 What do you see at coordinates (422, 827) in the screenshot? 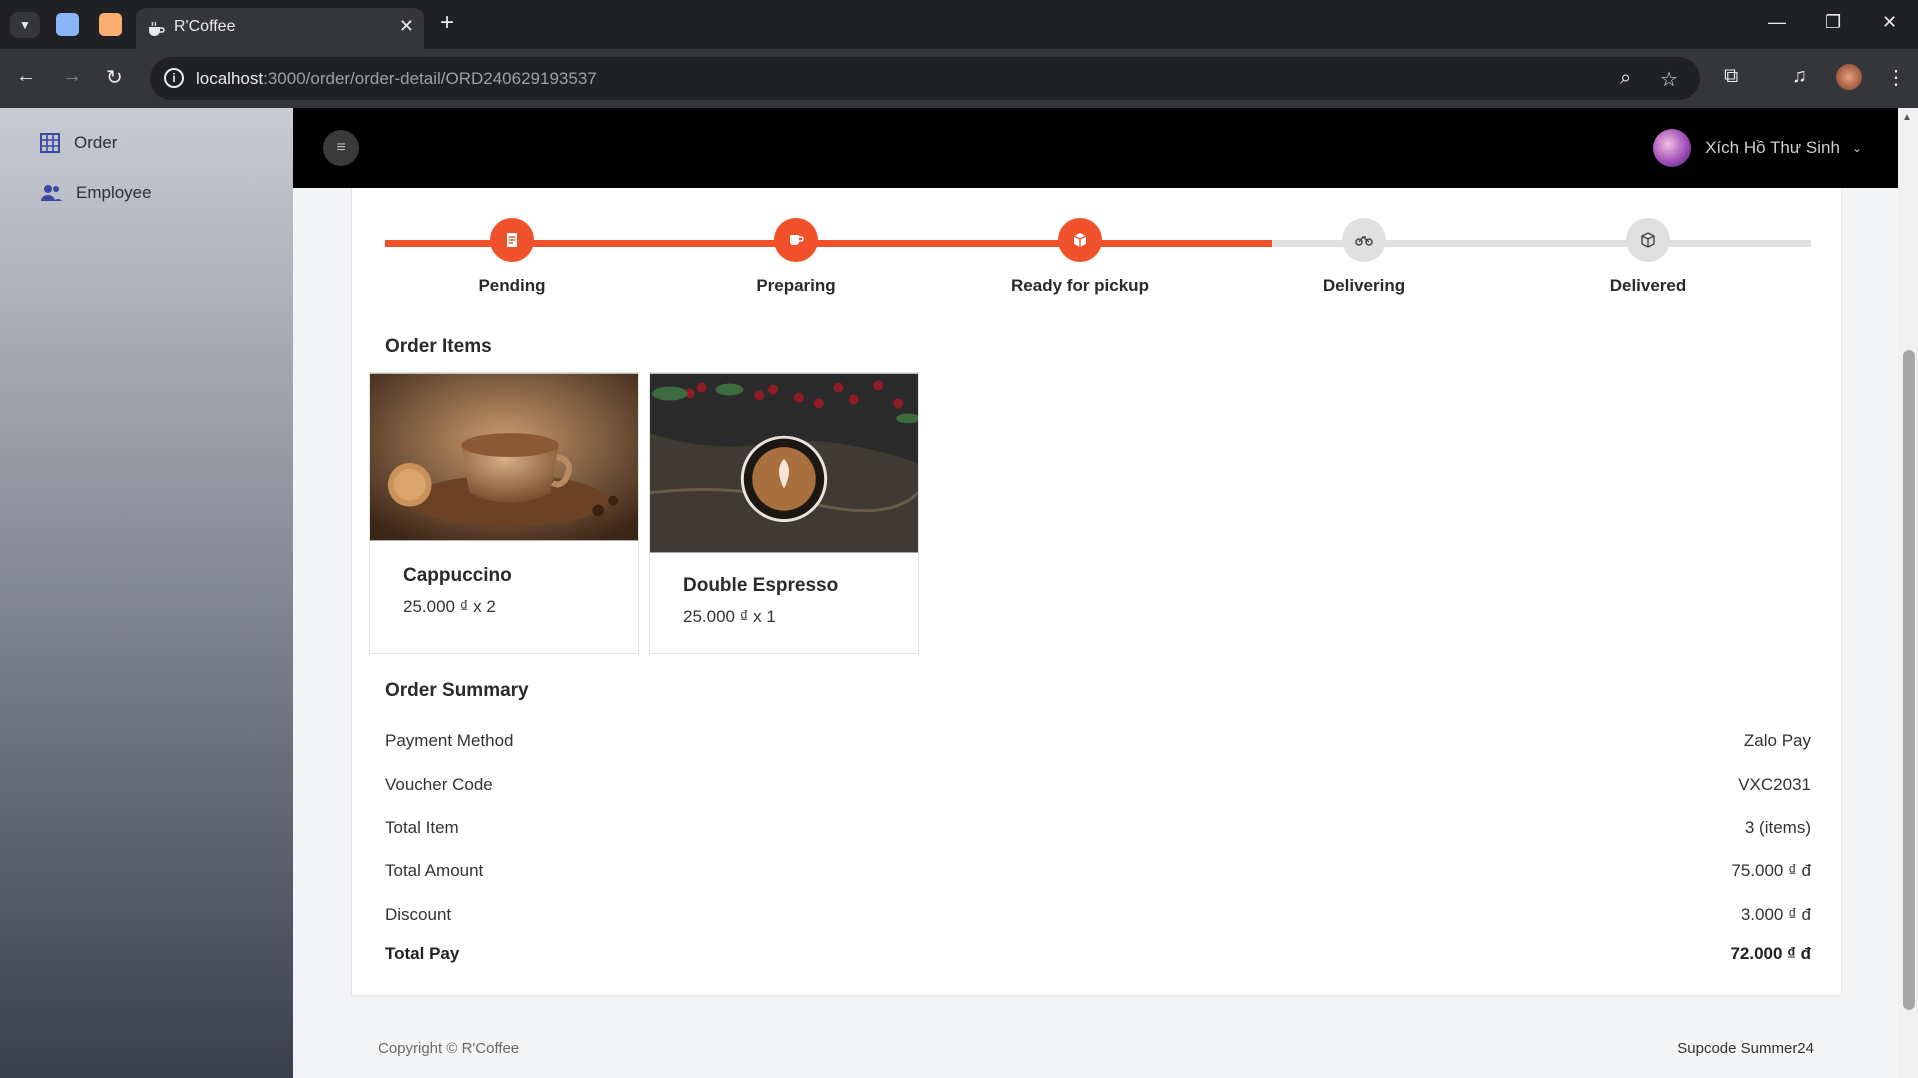
I see `summary-label: Total Item` at bounding box center [422, 827].